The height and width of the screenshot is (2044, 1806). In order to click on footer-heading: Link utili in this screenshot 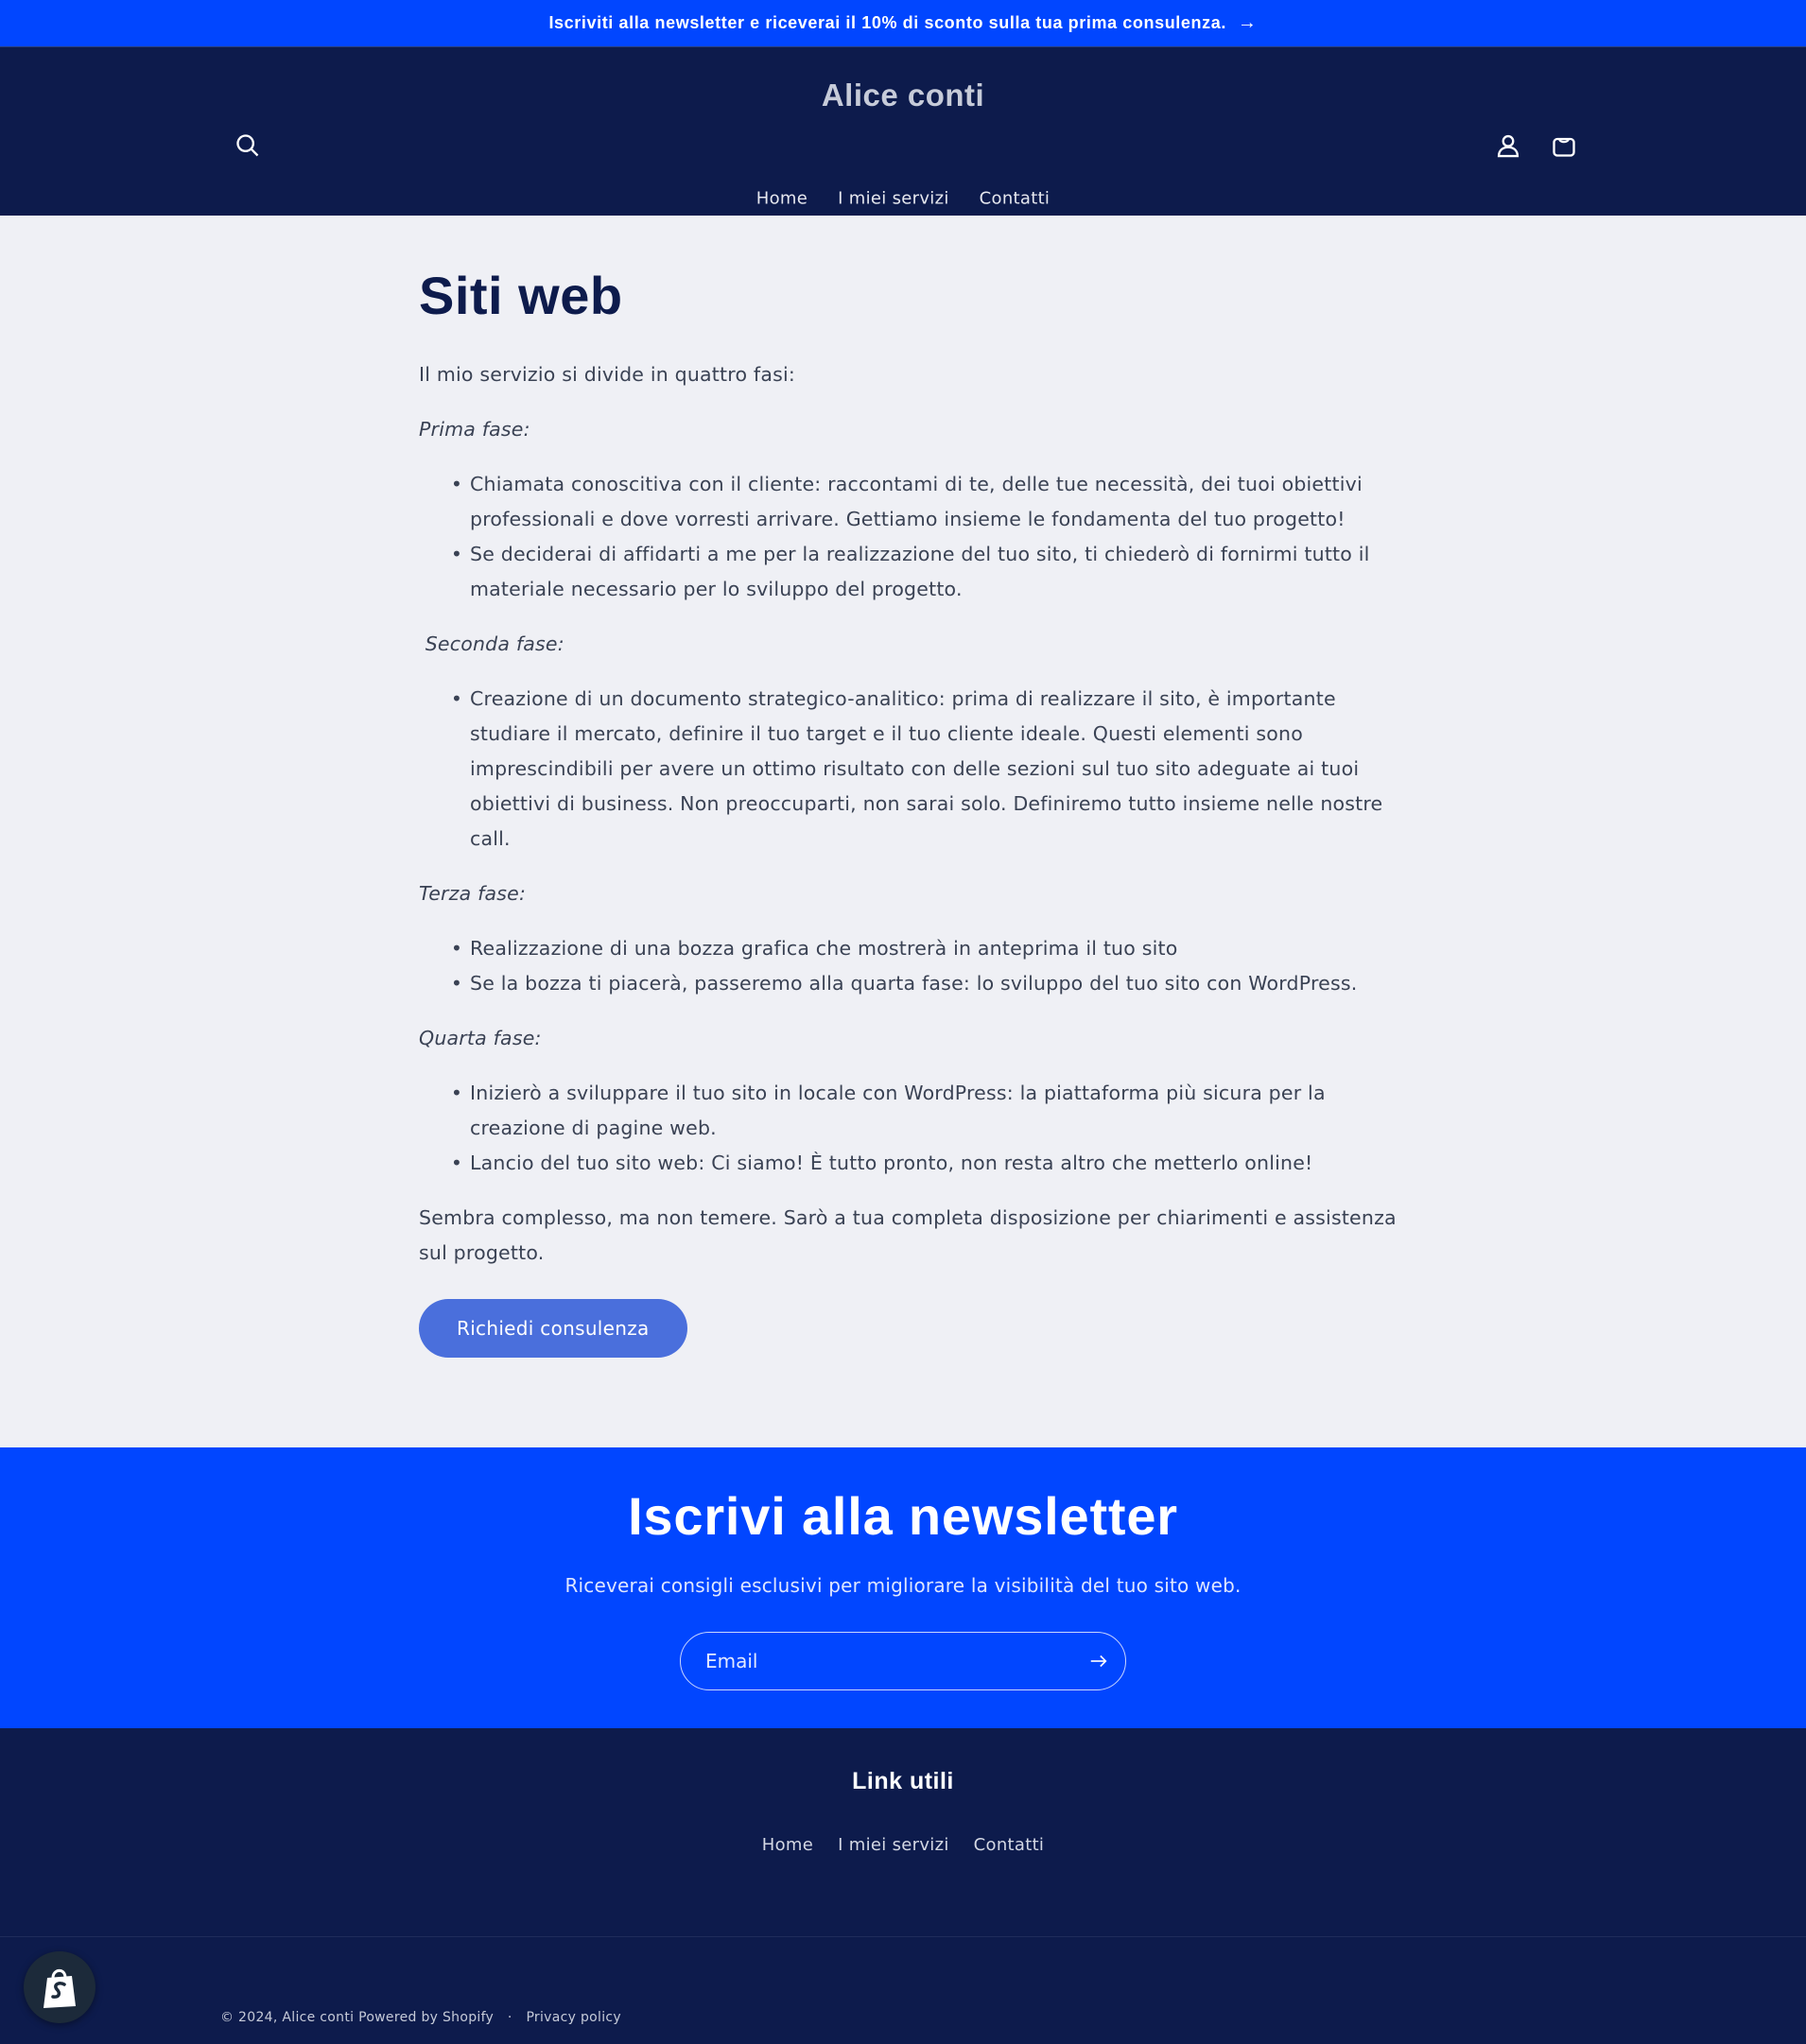, I will do `click(903, 1781)`.